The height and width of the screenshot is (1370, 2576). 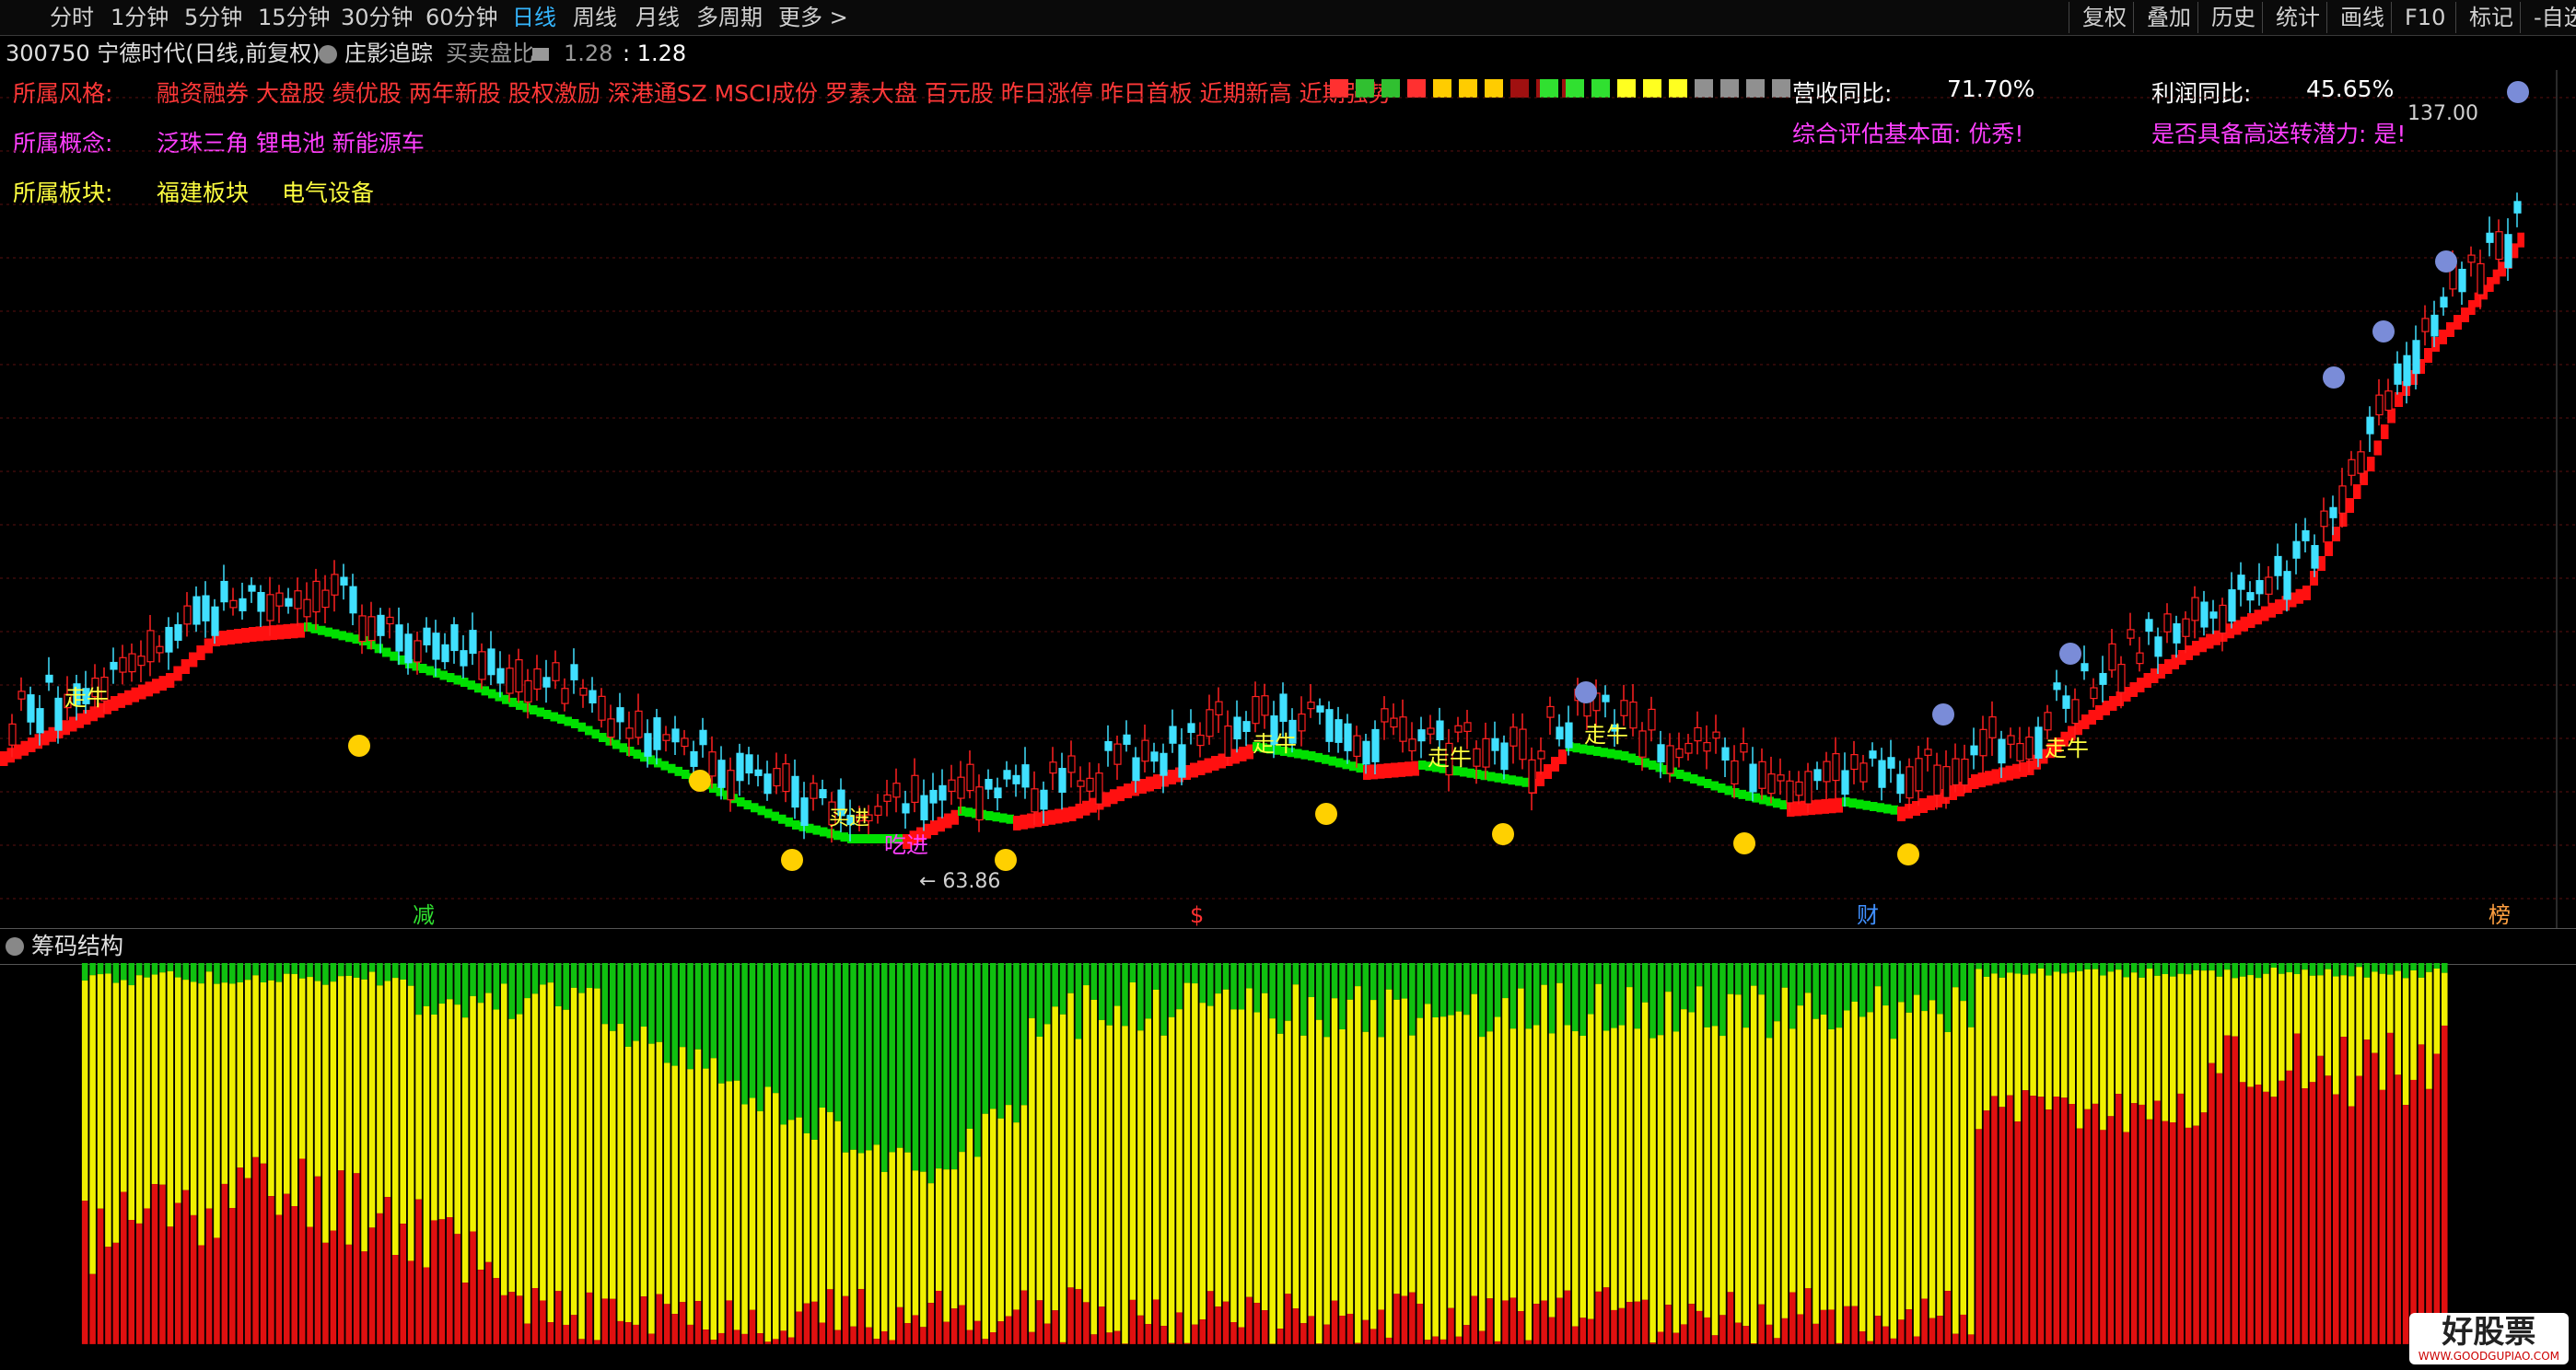 I want to click on watermark-logo: 好股票 WWW.GOODGUPIAO.COM, so click(x=2488, y=1338).